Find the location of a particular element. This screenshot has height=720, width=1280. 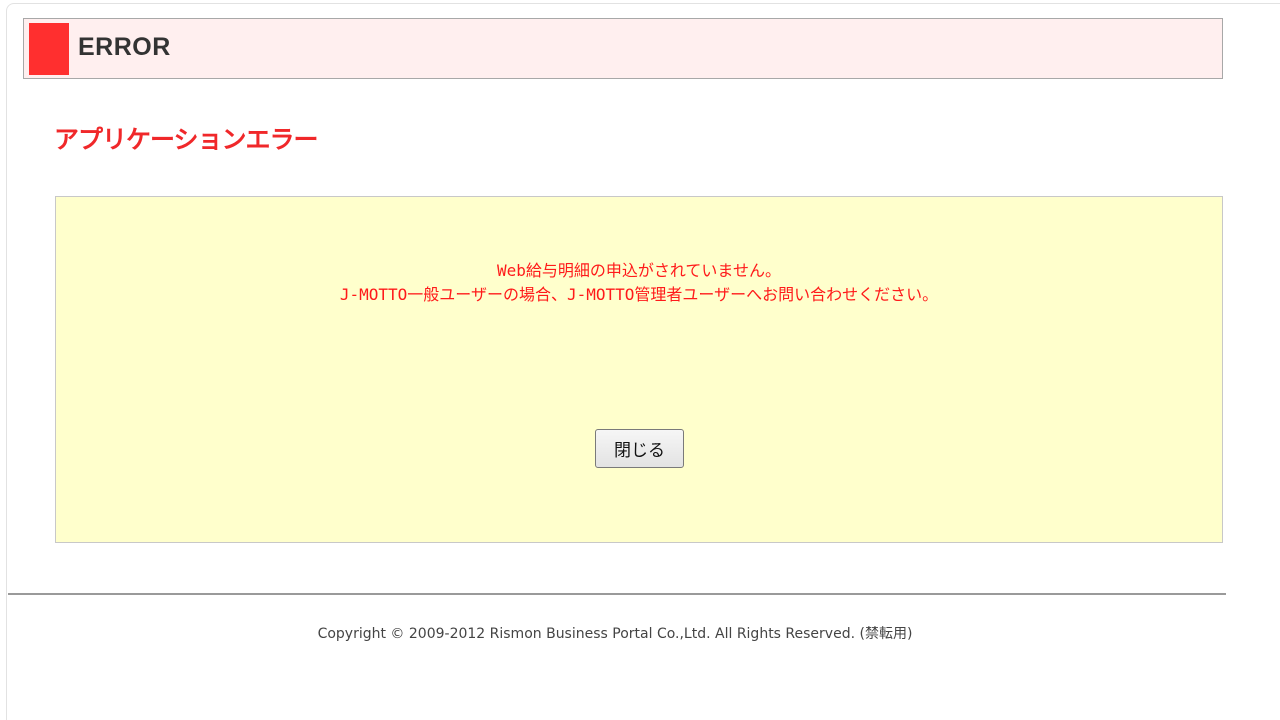

page-title: アプリケーションエラー is located at coordinates (186, 139).